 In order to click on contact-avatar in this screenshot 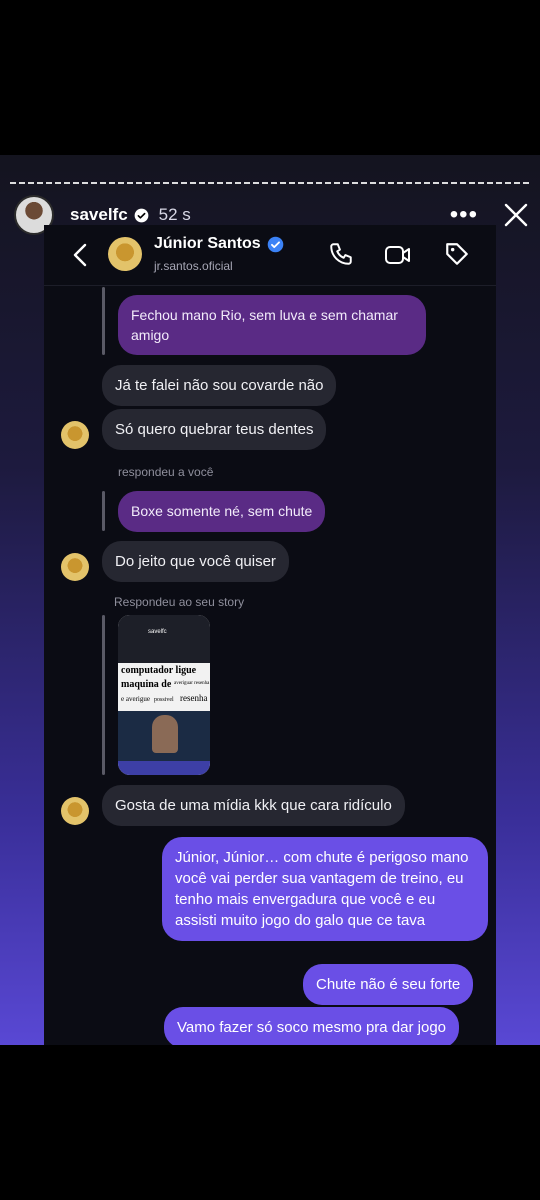, I will do `click(125, 254)`.